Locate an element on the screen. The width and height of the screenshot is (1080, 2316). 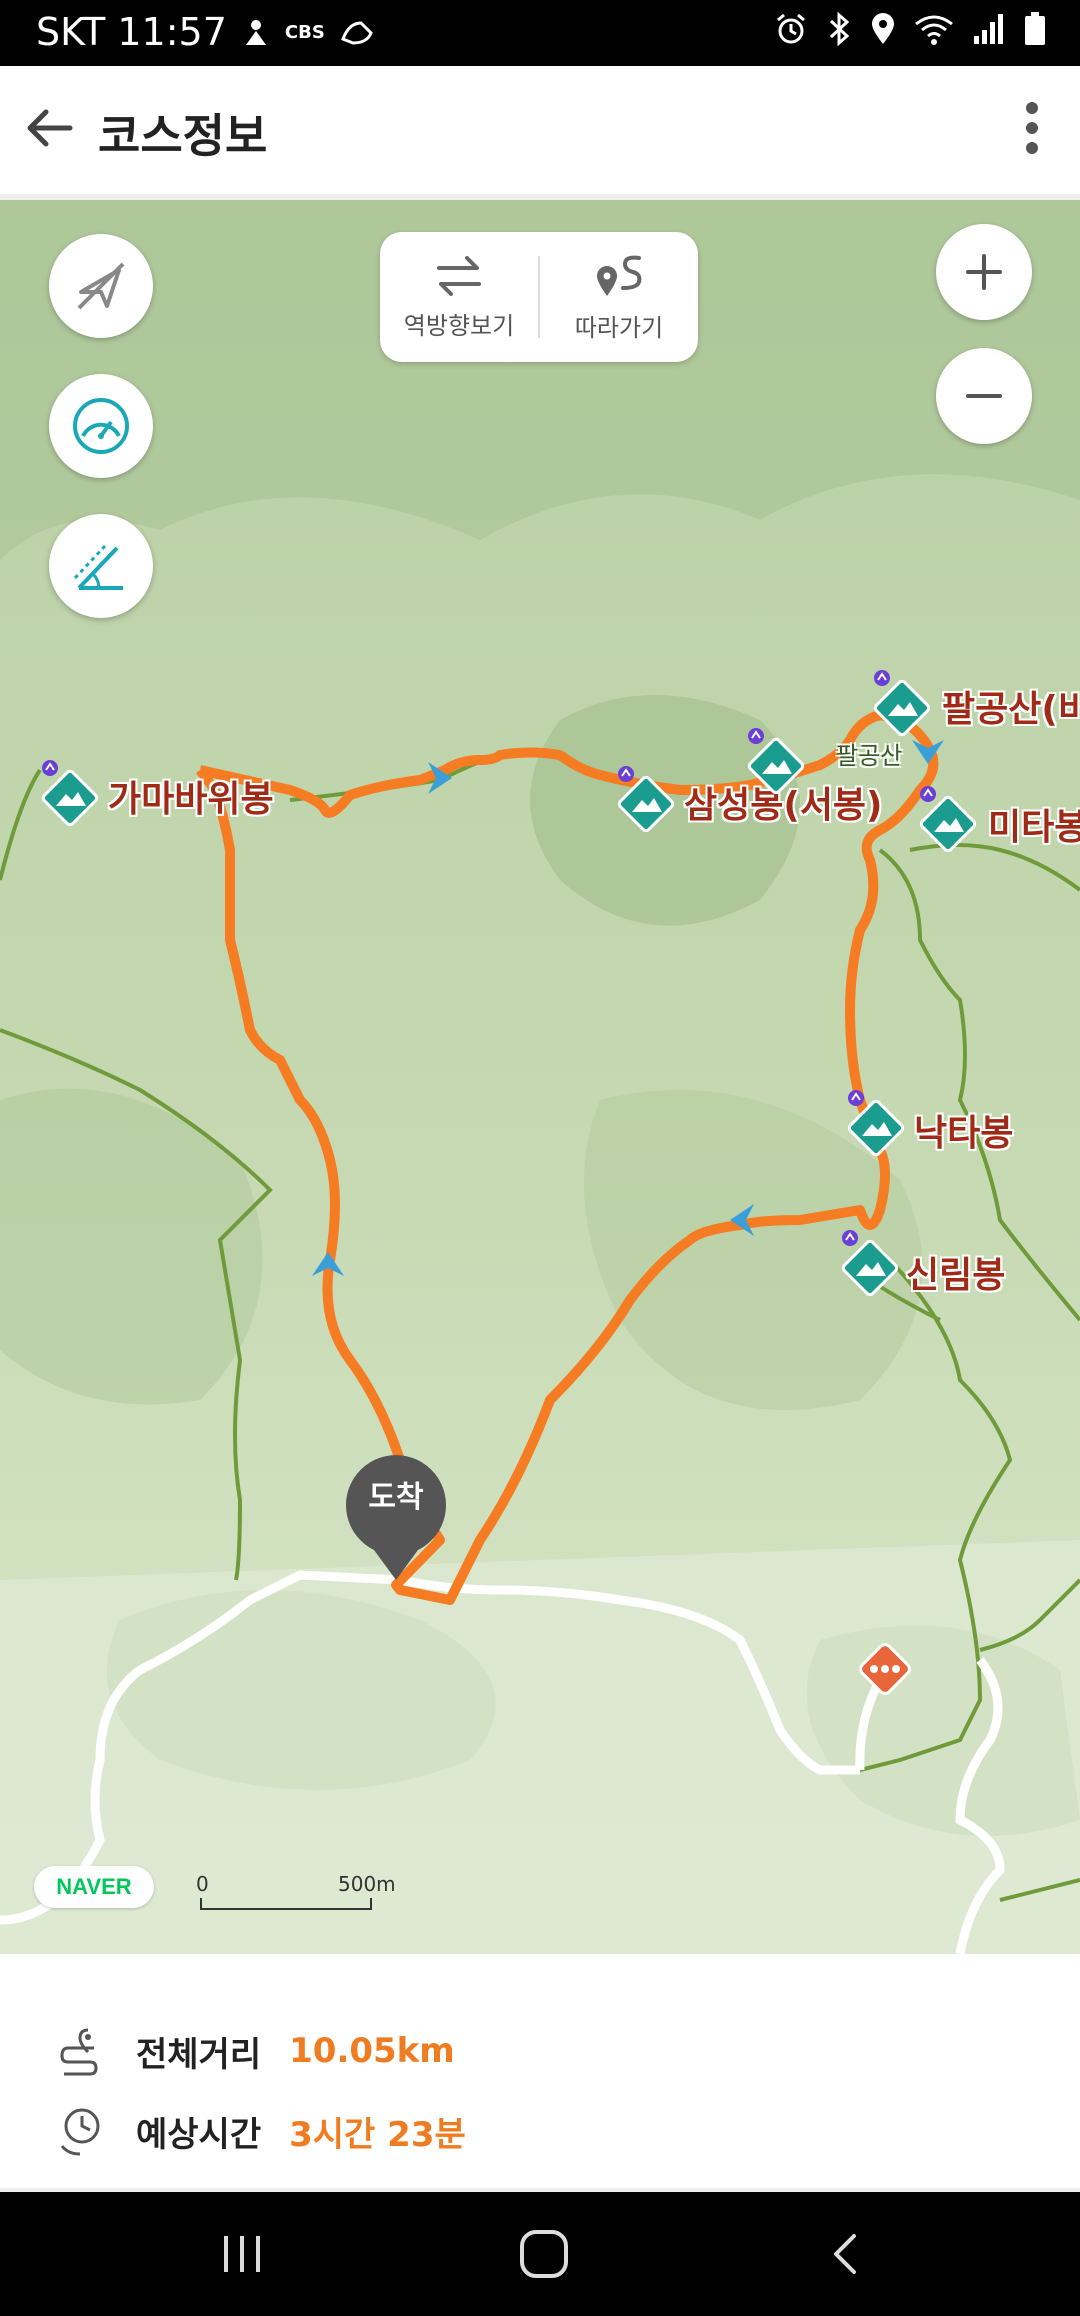
peak-label: 가마바위봉 is located at coordinates (191, 799).